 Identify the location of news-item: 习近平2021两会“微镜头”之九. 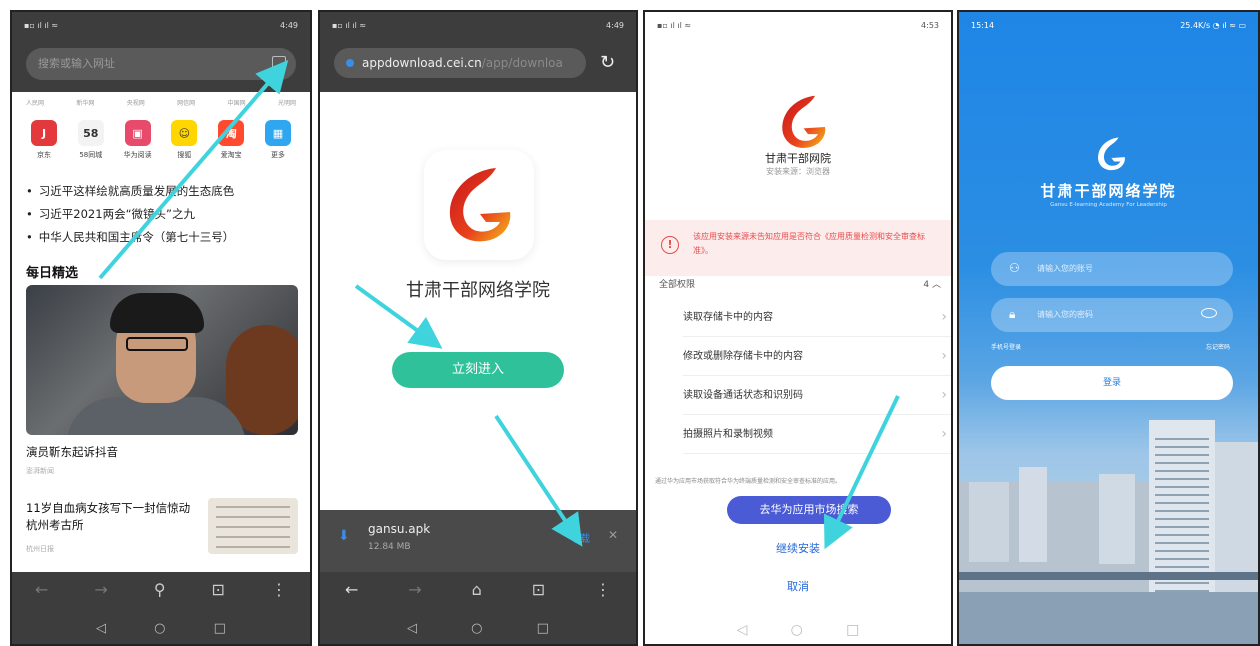
(163, 214).